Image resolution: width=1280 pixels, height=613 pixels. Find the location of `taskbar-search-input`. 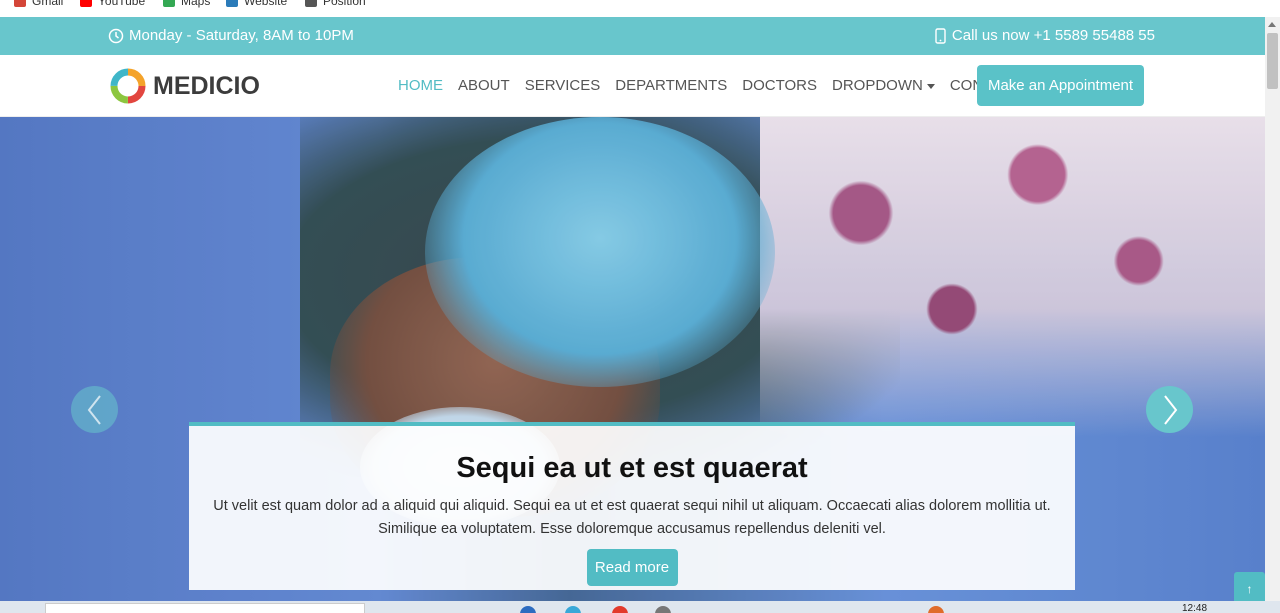

taskbar-search-input is located at coordinates (205, 608).